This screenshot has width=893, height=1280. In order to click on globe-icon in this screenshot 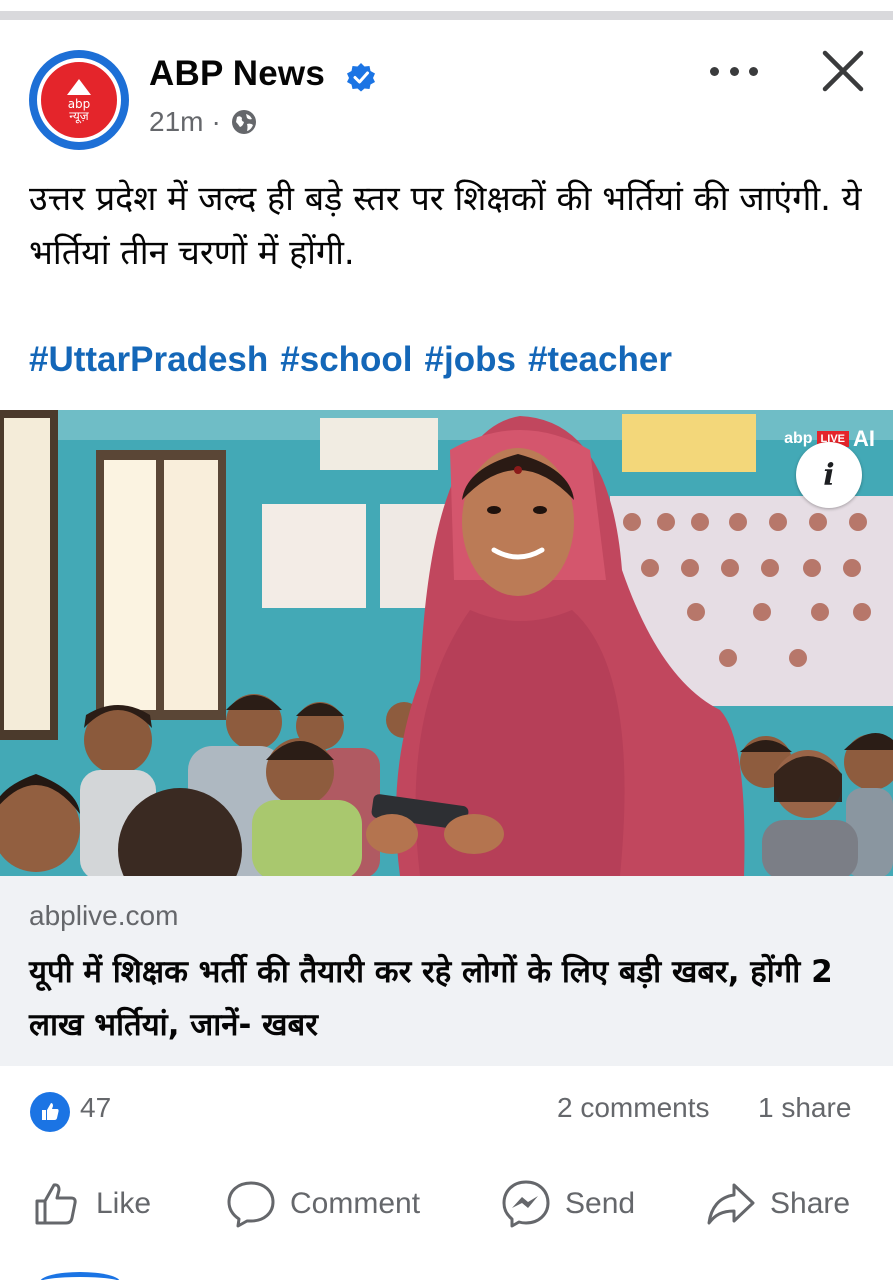, I will do `click(243, 122)`.